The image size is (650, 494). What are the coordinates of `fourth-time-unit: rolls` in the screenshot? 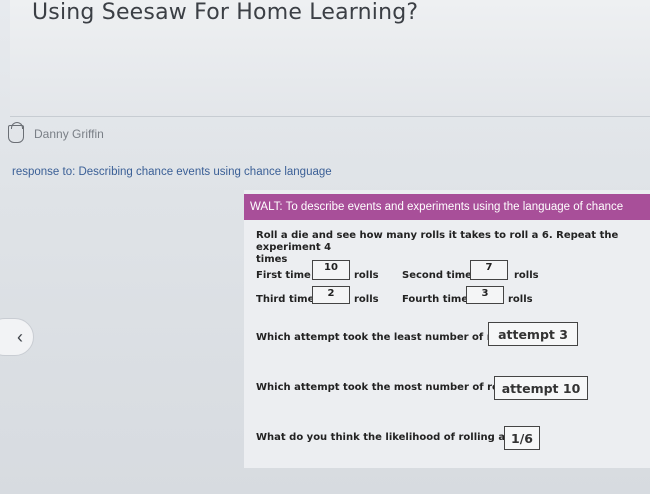 It's located at (520, 299).